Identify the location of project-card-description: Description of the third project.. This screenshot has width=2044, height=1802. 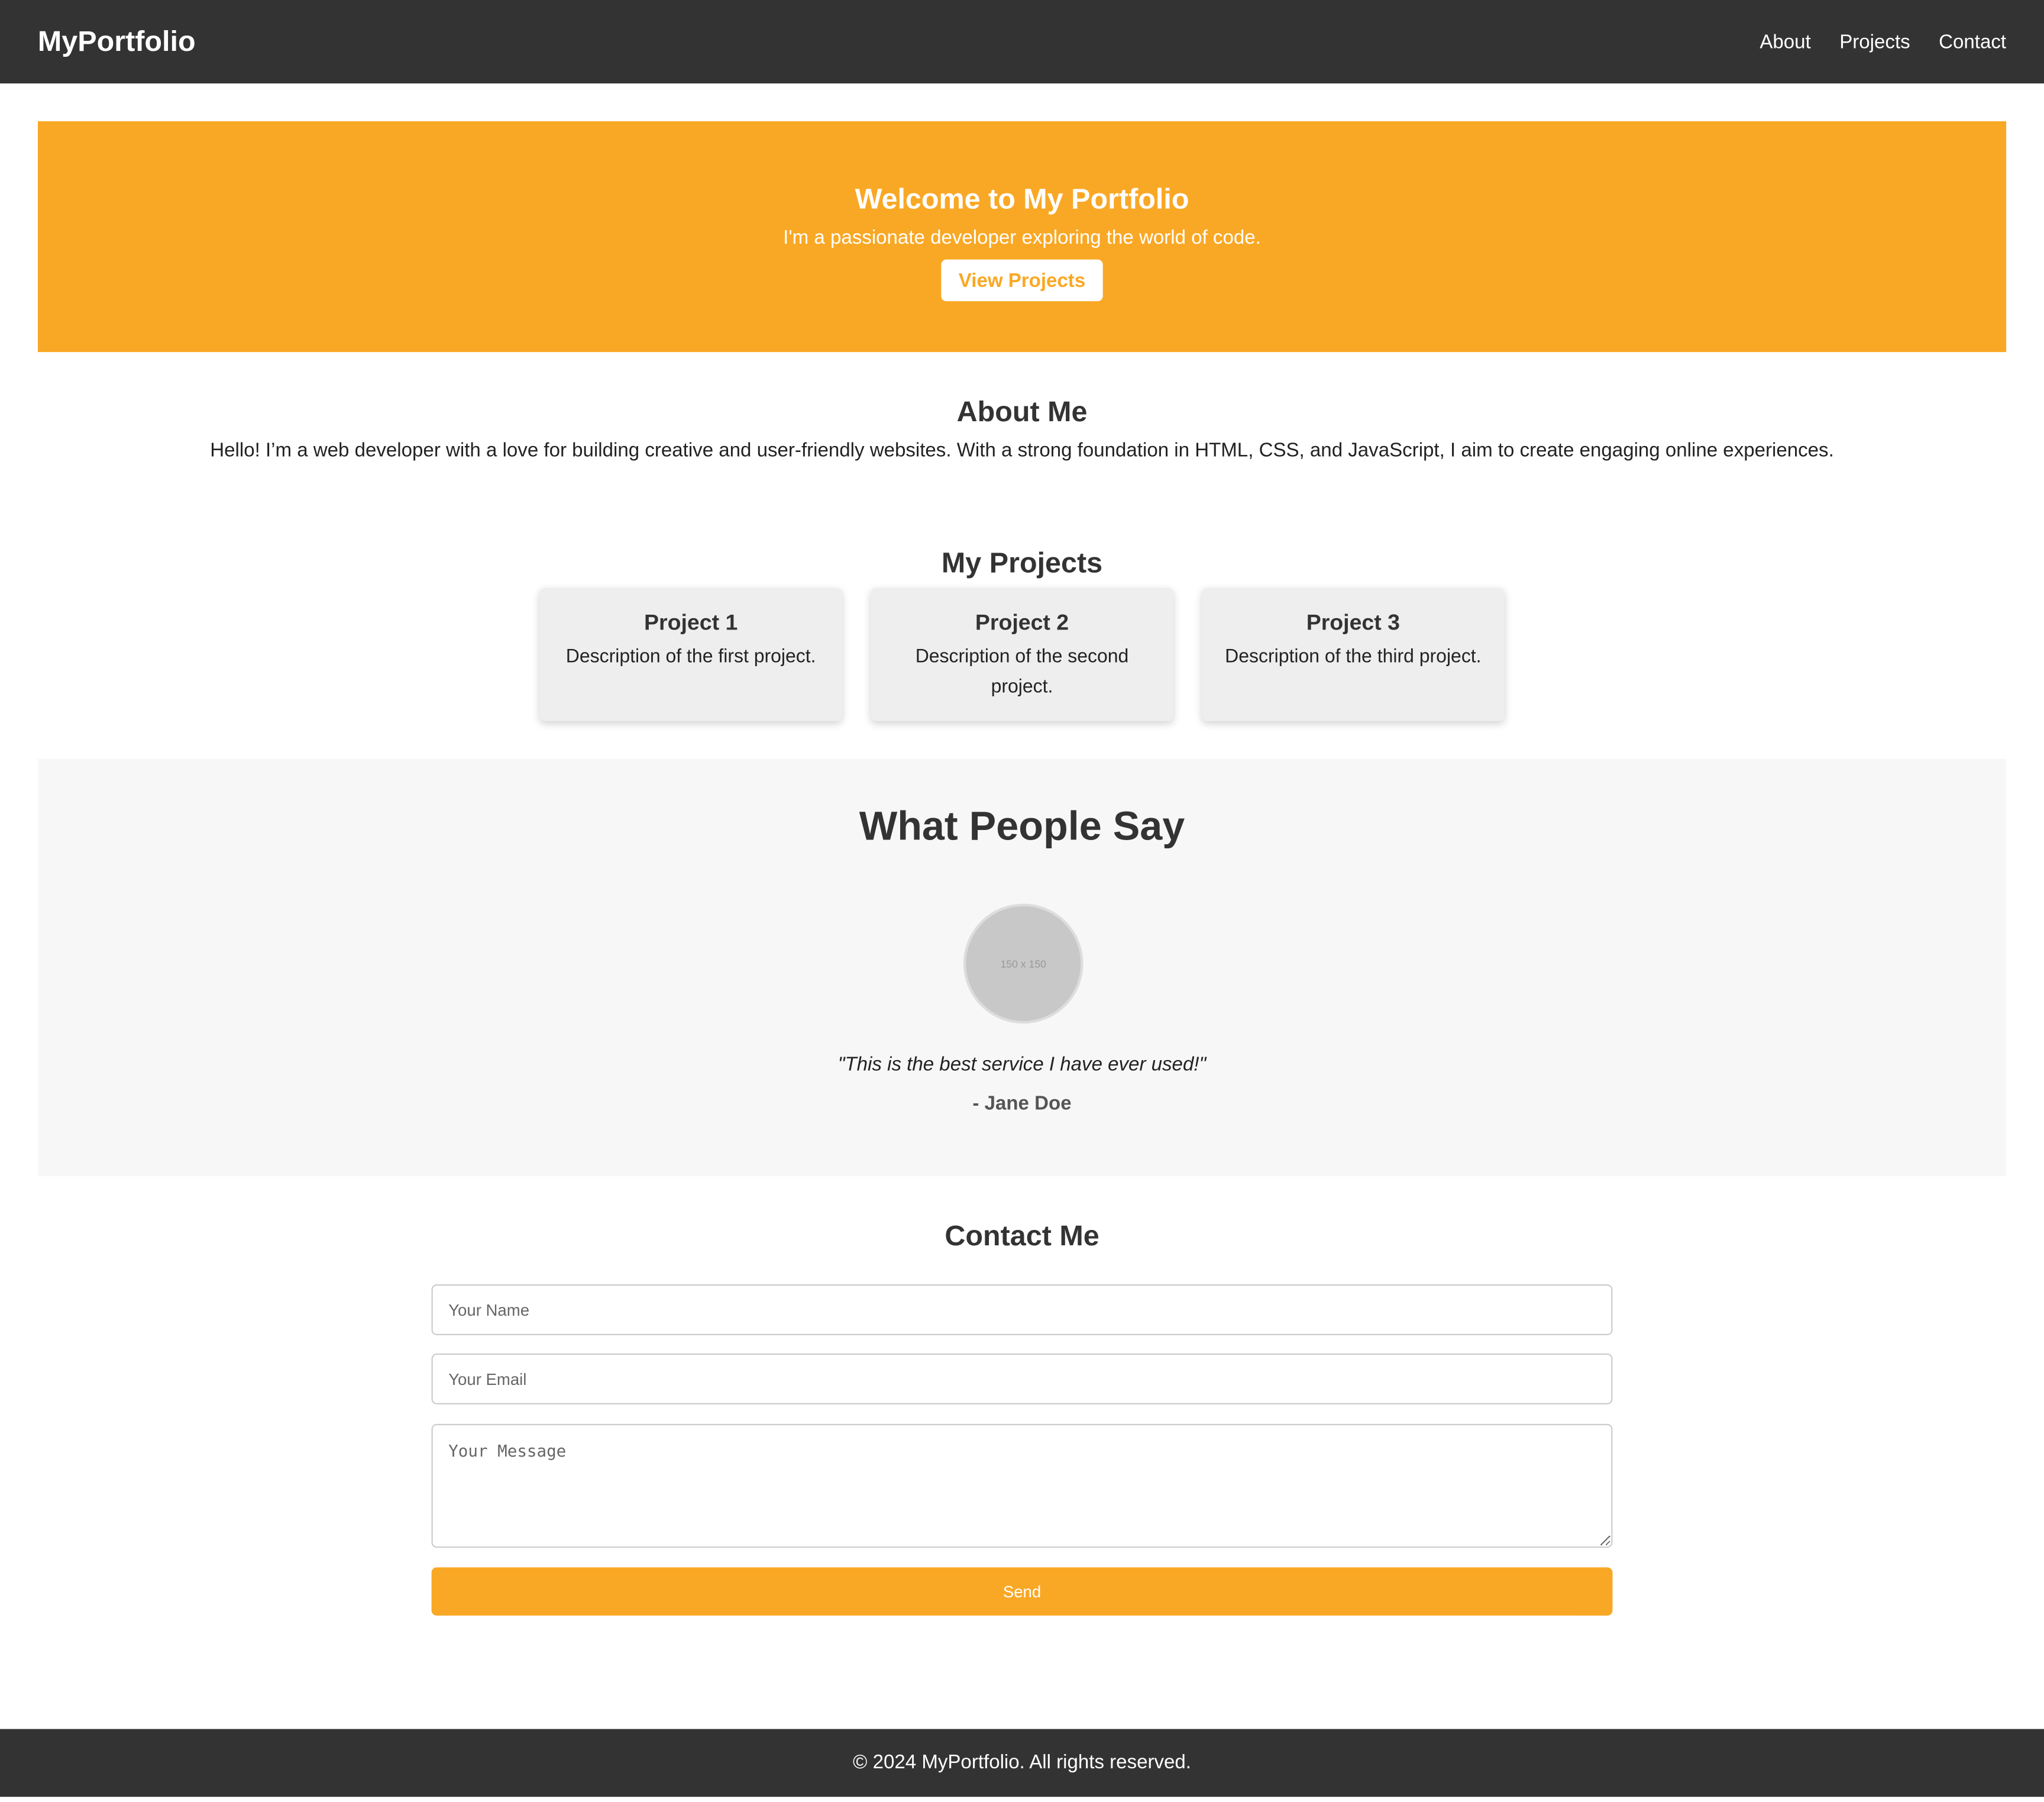
(1353, 657).